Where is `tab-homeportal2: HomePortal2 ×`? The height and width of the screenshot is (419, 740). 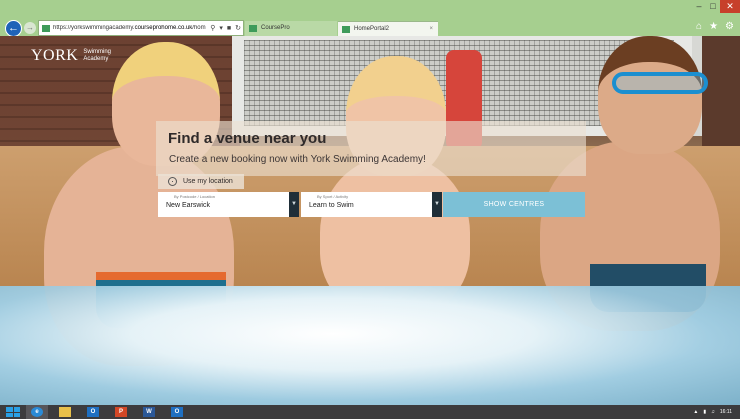
tab-homeportal2: HomePortal2 × is located at coordinates (388, 28).